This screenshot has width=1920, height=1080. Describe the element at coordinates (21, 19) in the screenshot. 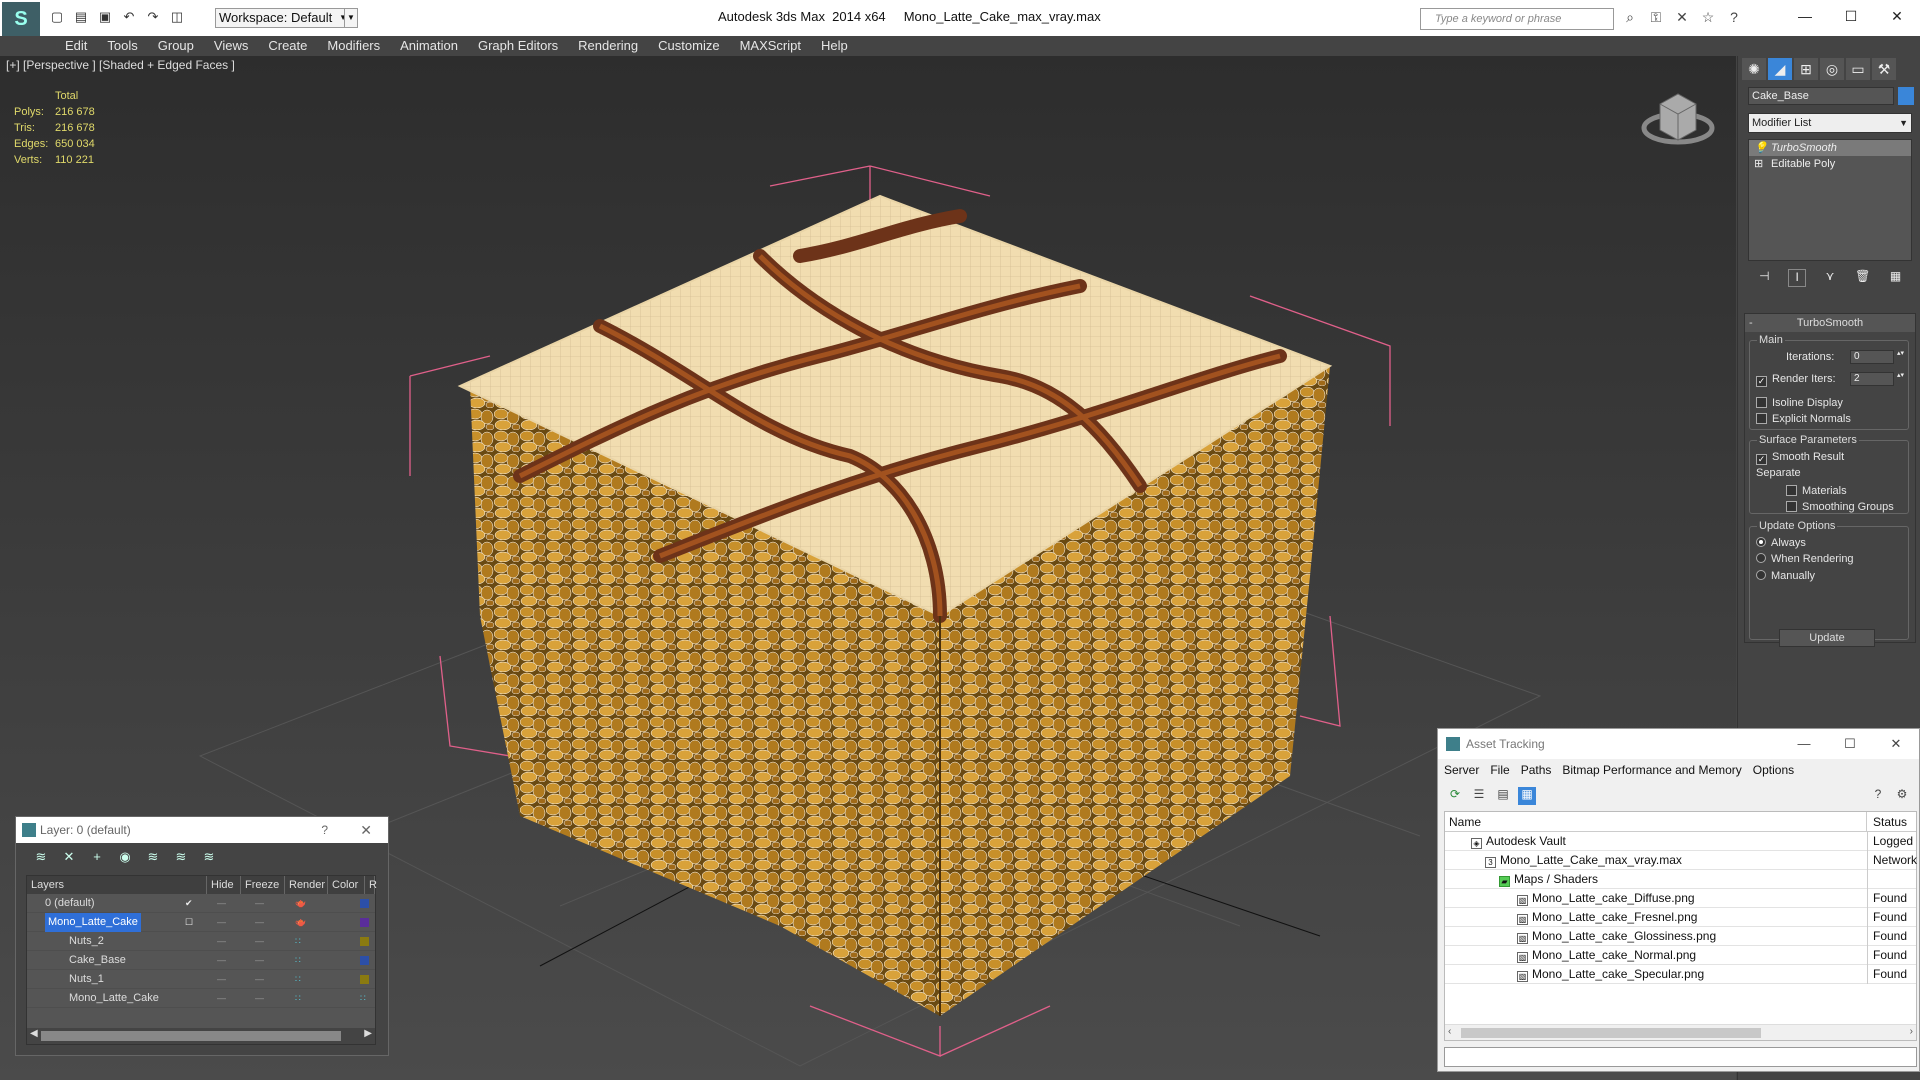

I see `app-logo-icon: S` at that location.